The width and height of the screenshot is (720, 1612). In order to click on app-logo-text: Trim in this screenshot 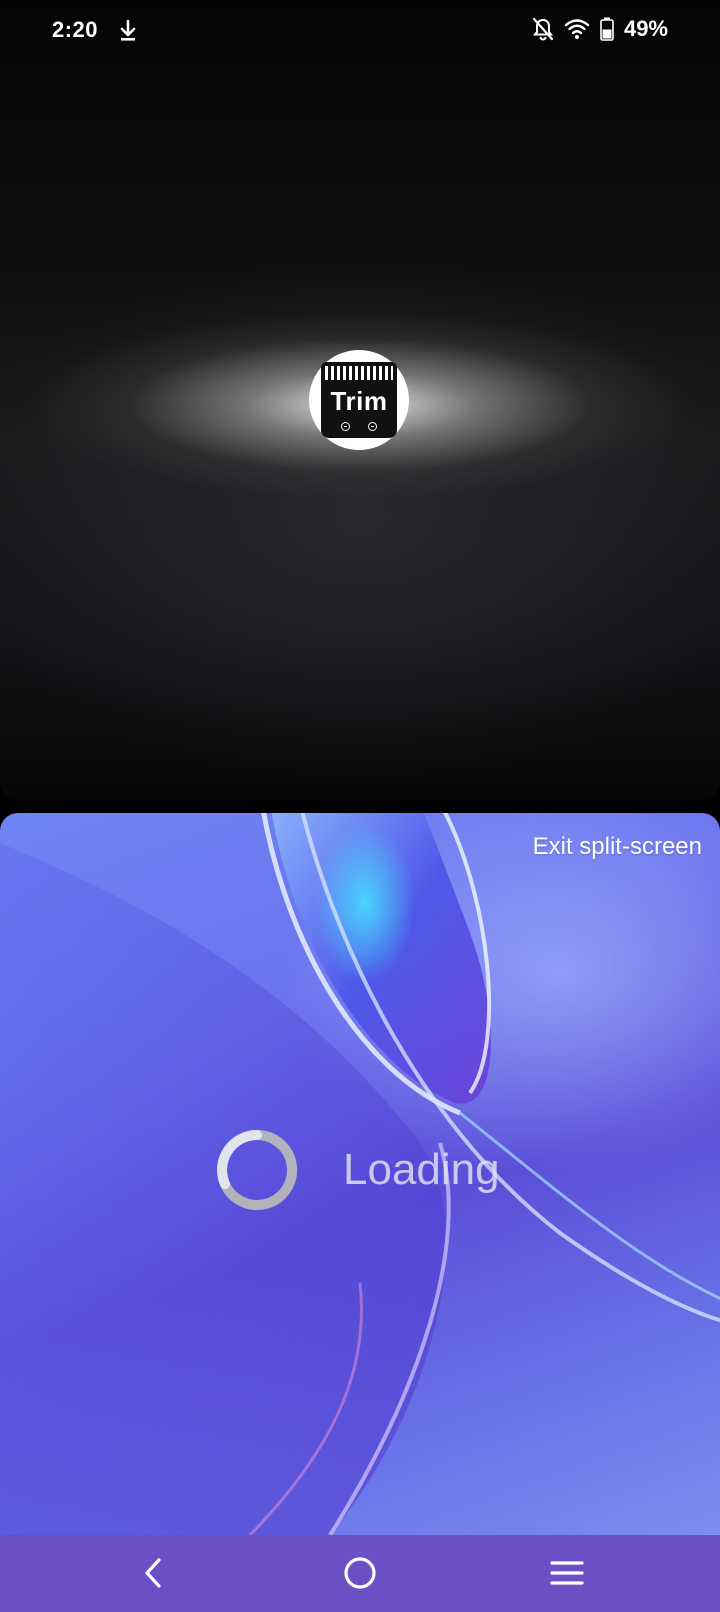, I will do `click(359, 401)`.